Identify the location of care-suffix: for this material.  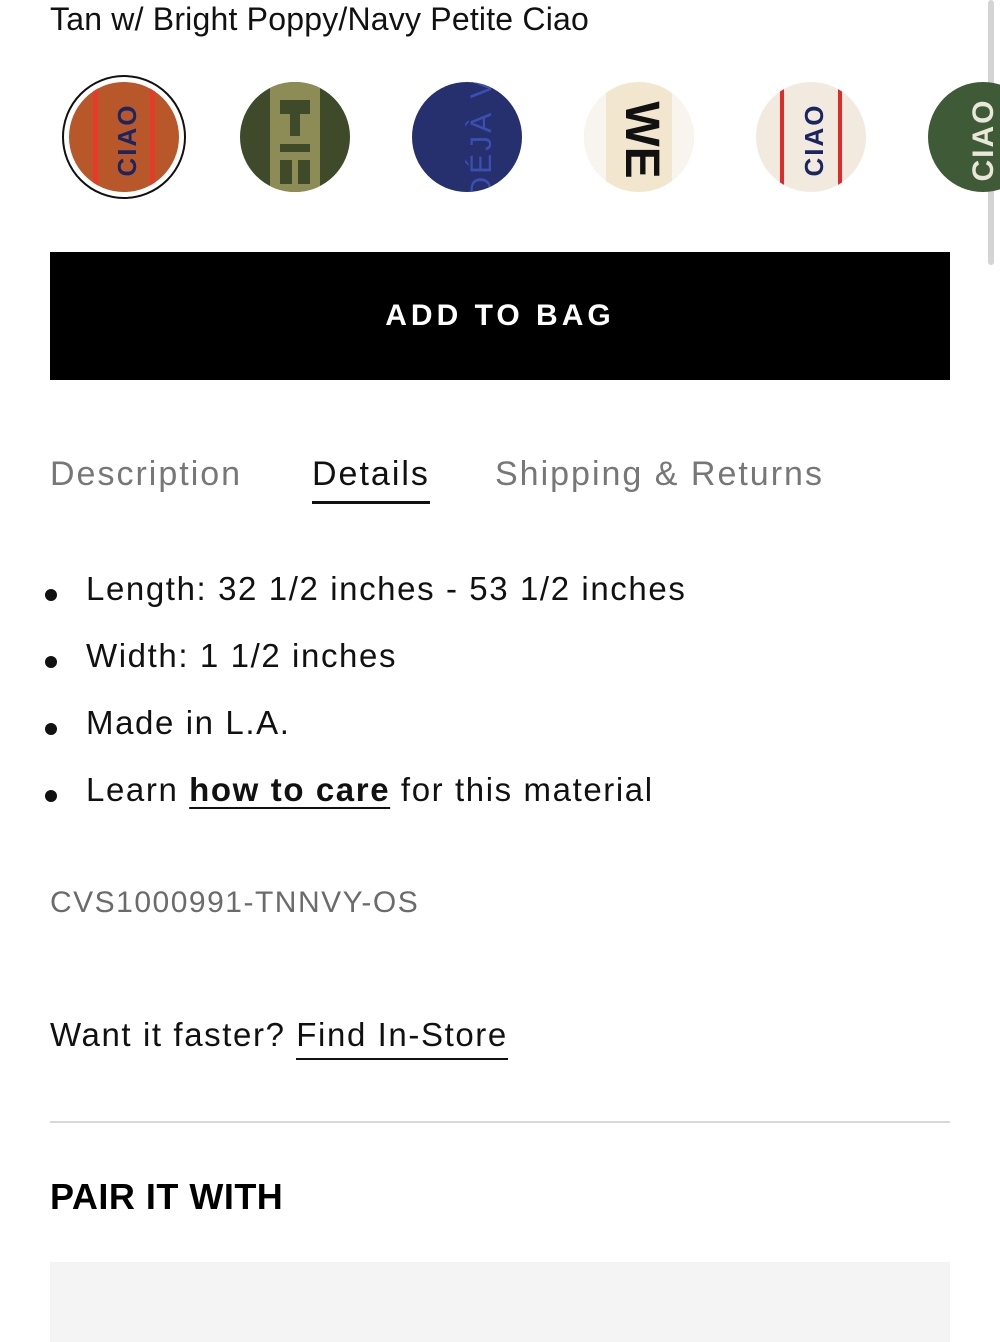
(522, 789).